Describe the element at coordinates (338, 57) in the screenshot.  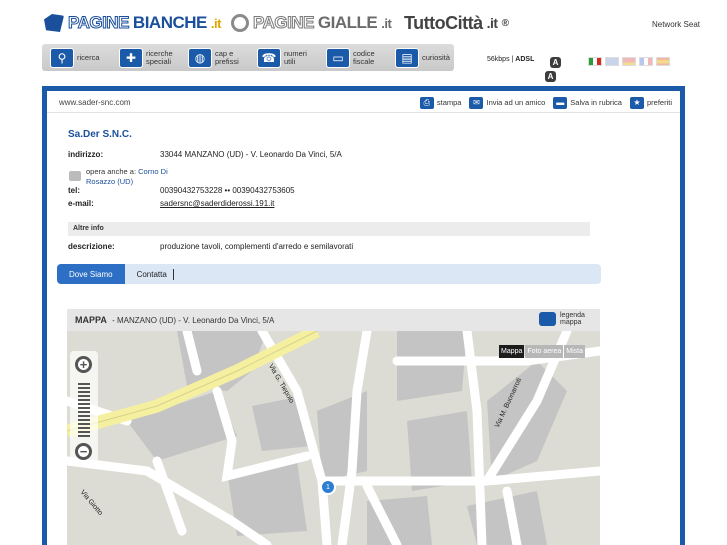
I see `card-icon: ▭` at that location.